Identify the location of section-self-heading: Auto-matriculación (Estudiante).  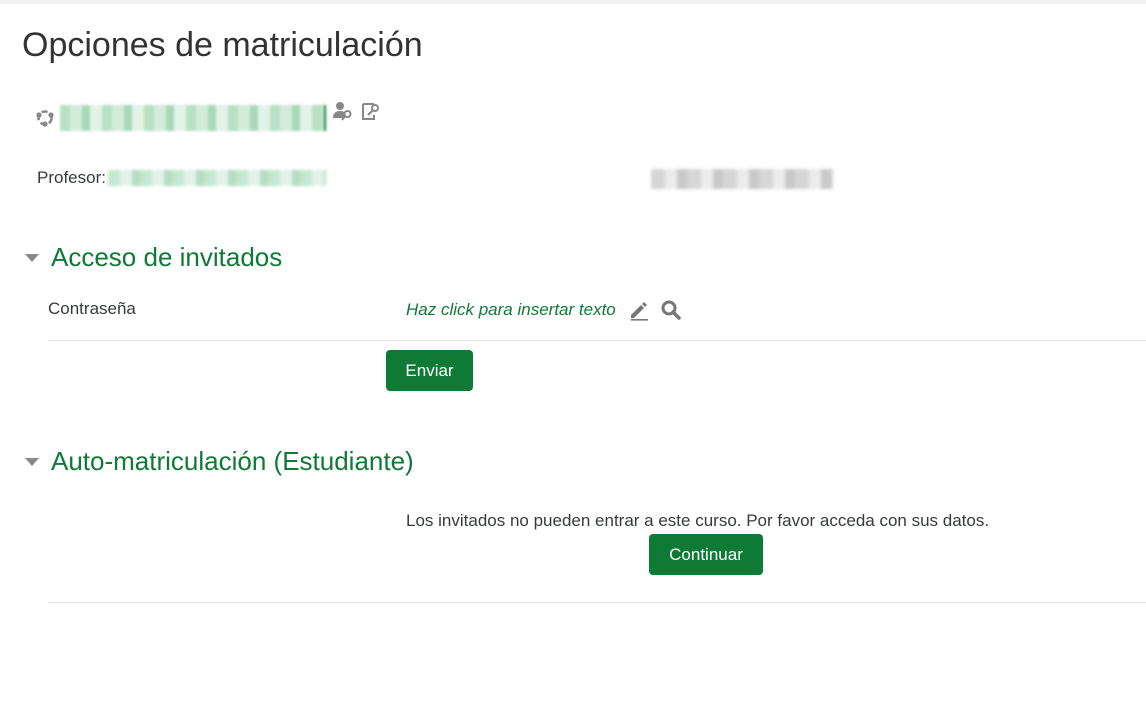
(232, 461).